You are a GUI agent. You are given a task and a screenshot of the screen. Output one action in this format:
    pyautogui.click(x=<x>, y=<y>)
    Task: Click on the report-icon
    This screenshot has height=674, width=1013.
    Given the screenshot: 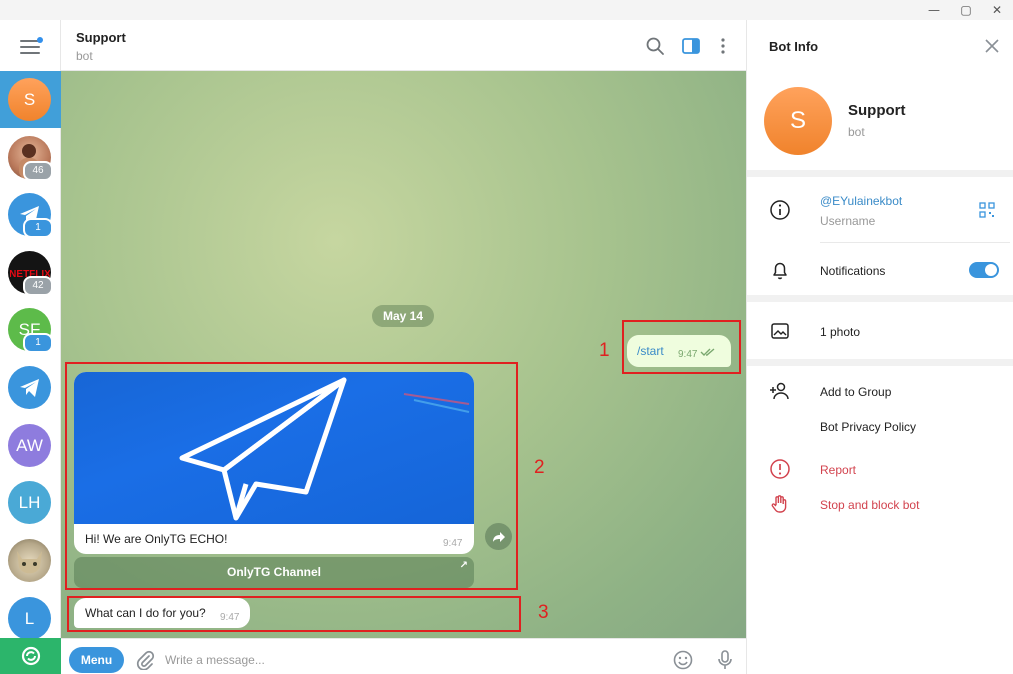 What is the action you would take?
    pyautogui.click(x=780, y=469)
    